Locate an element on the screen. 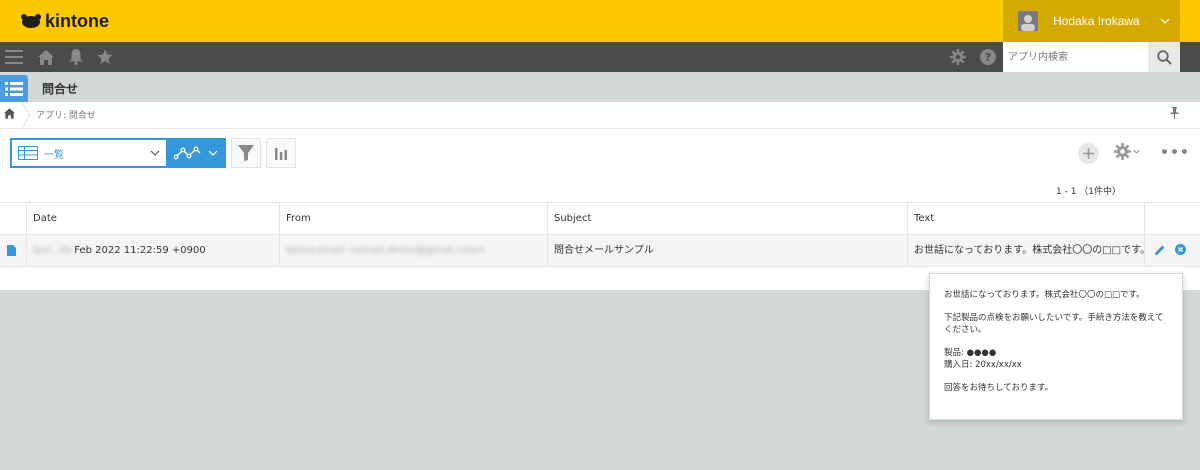  pagination-count: 1 - 1 （1件中） is located at coordinates (1089, 192).